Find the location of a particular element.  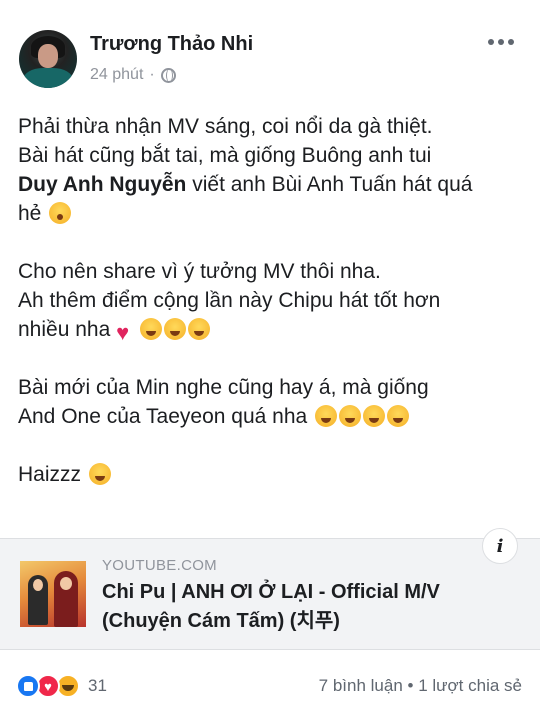

paragraph-4: Haizzz is located at coordinates (273, 474).